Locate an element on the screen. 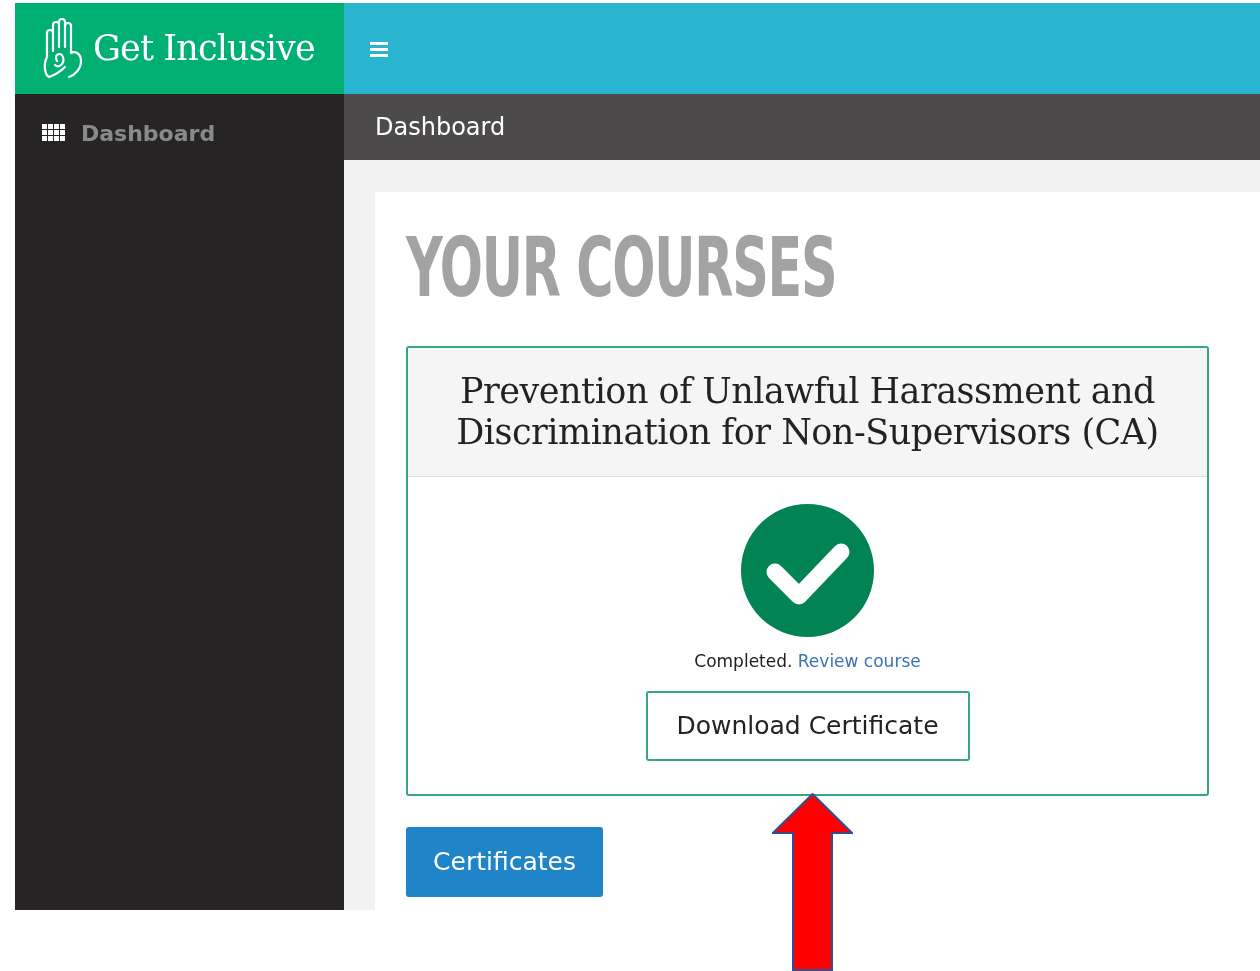 The image size is (1260, 971). brand-name: Get Inclusive is located at coordinates (204, 49).